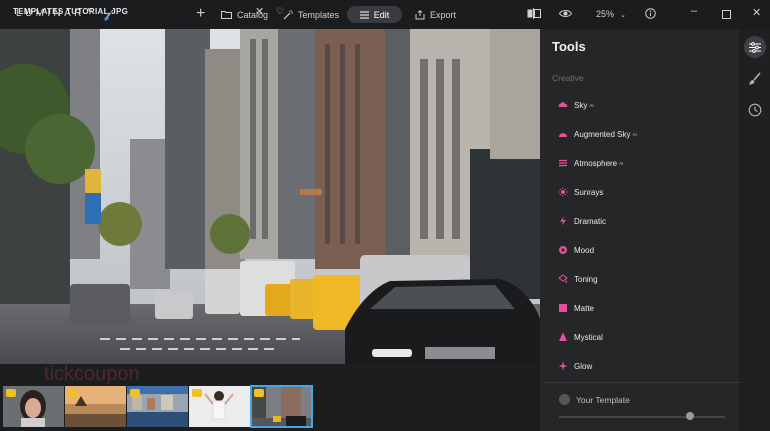 This screenshot has width=770, height=431. What do you see at coordinates (586, 279) in the screenshot?
I see `tool-toning-label: Toning` at bounding box center [586, 279].